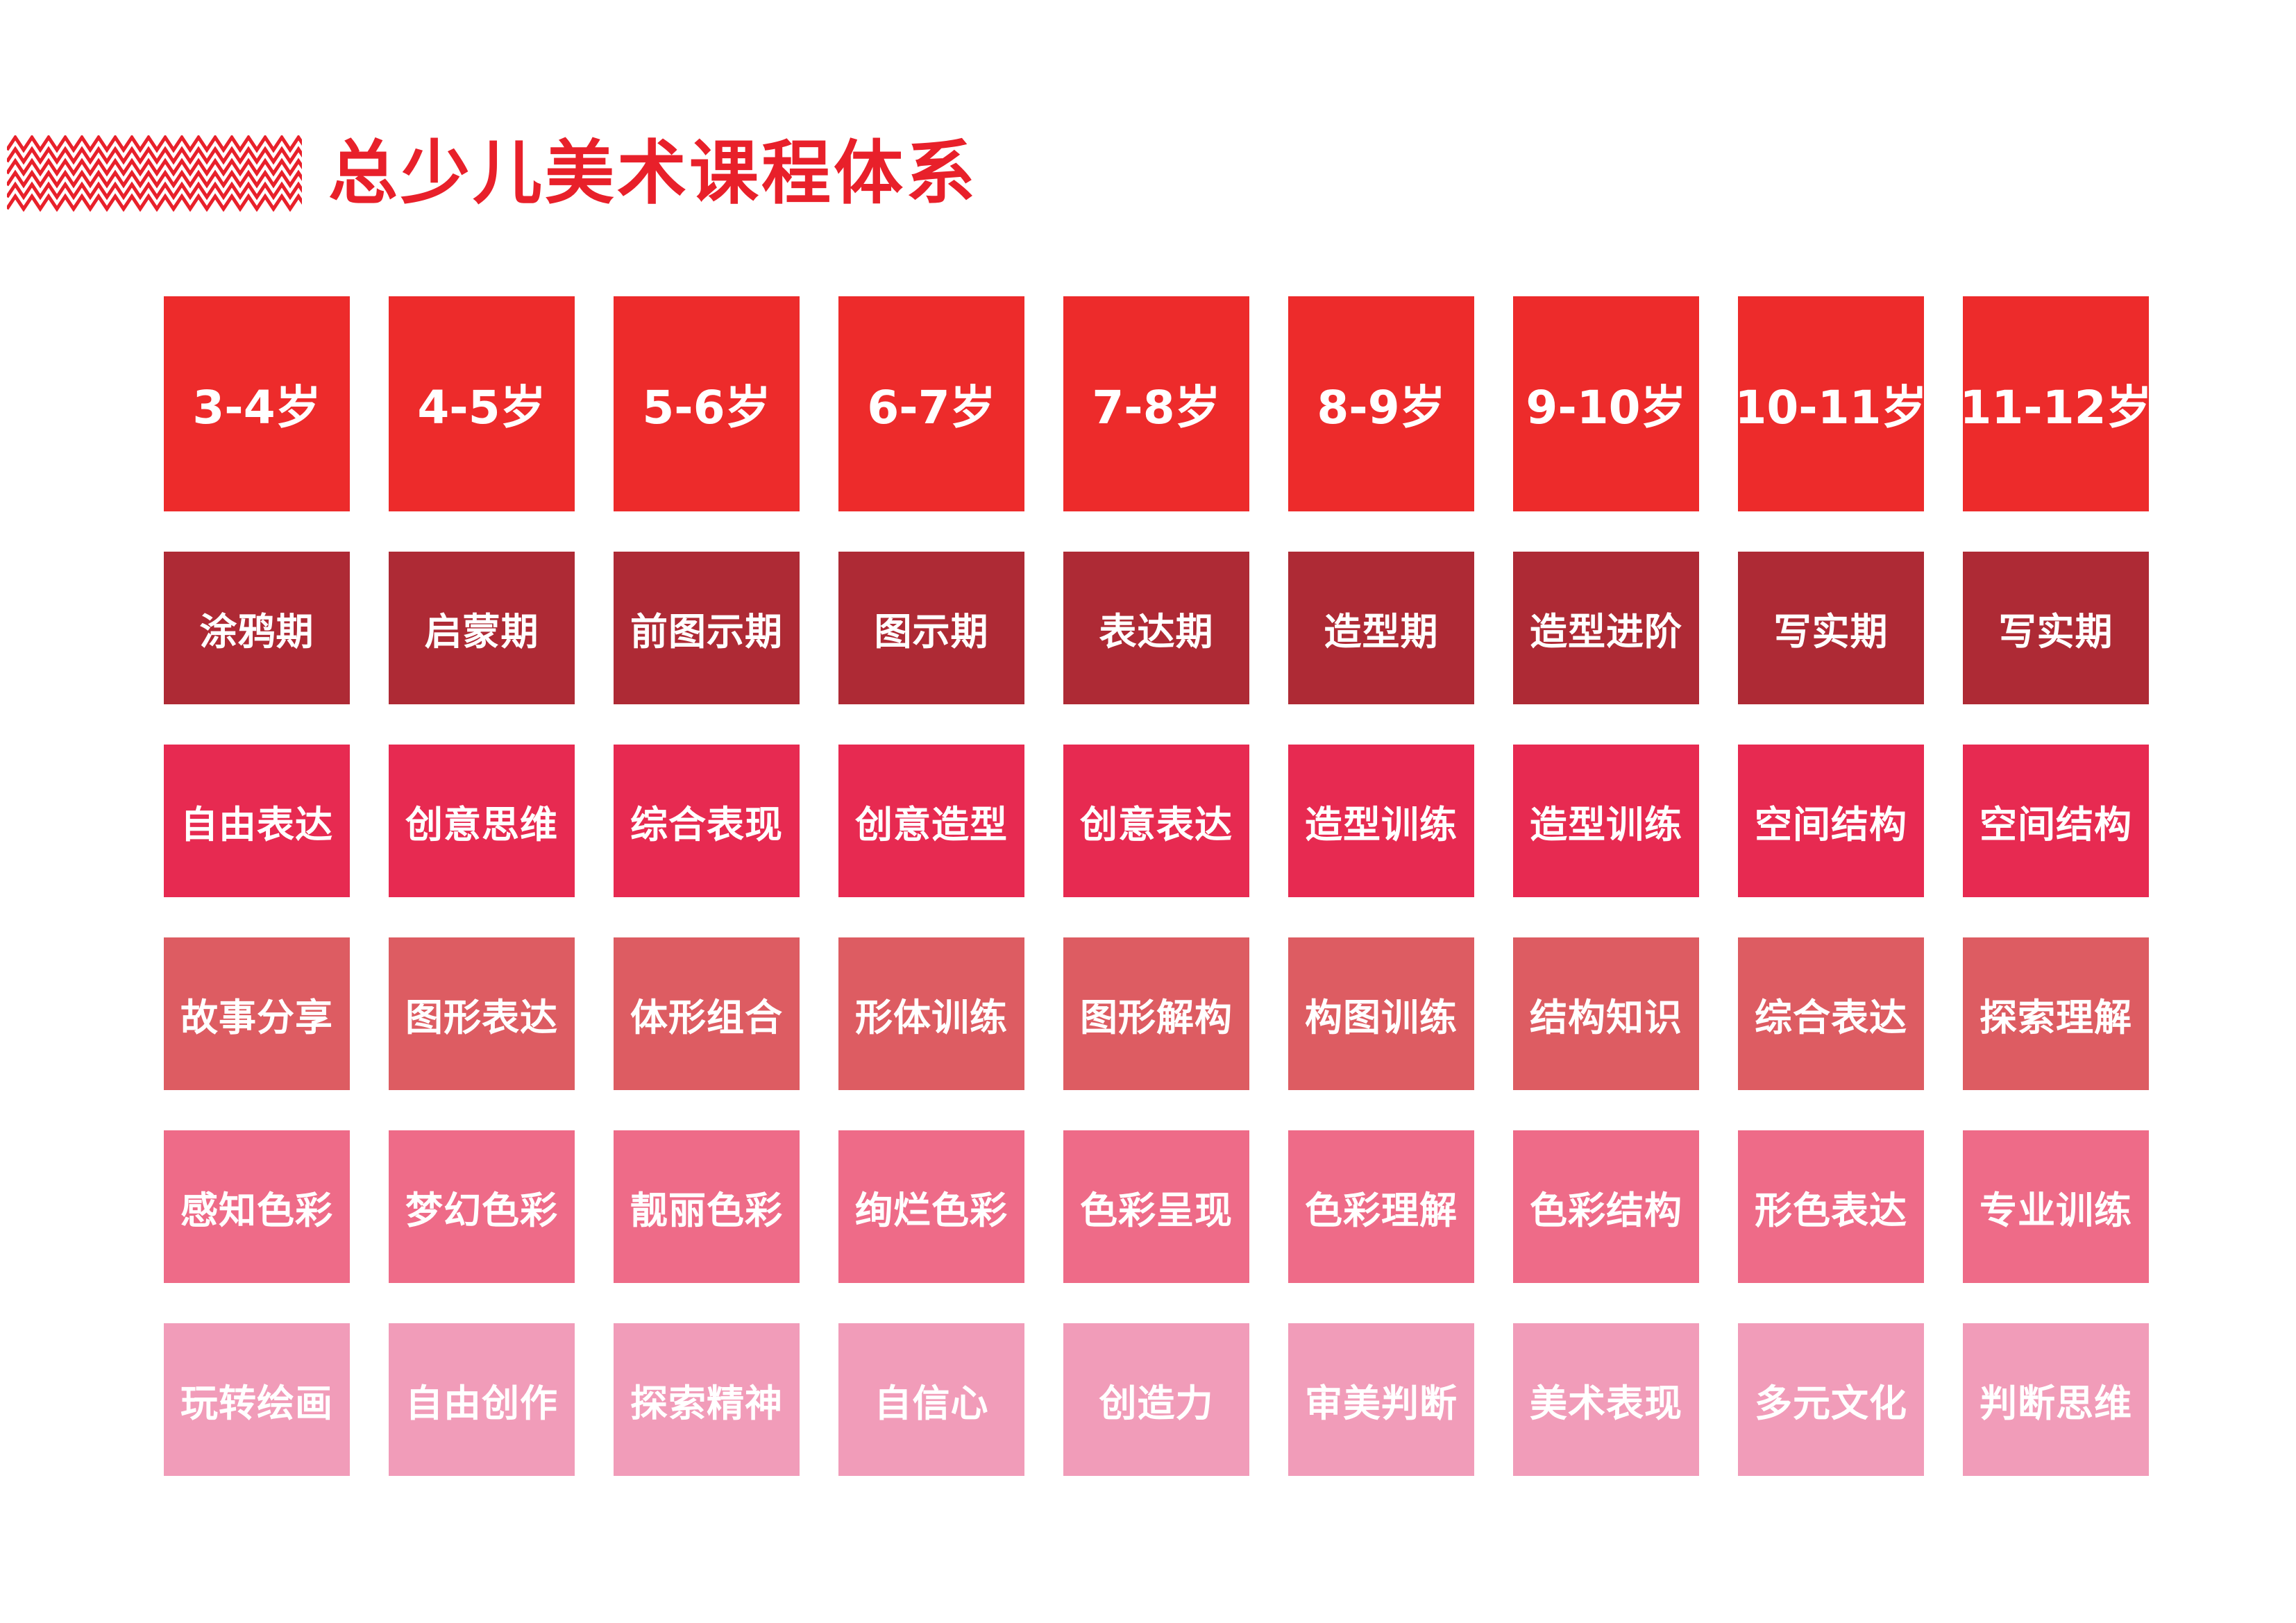 This screenshot has height=1623, width=2296. I want to click on zigzag-line, so click(154, 144).